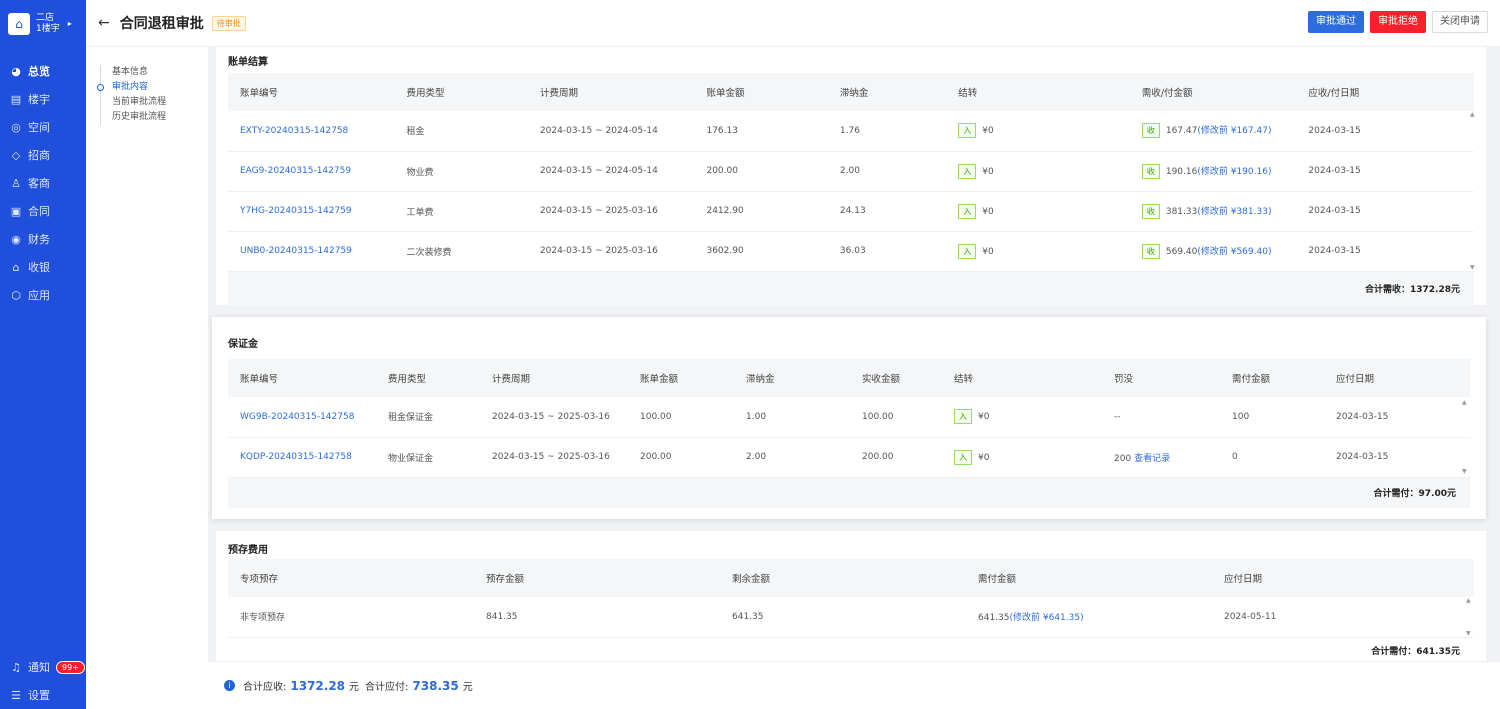 The width and height of the screenshot is (1500, 709). Describe the element at coordinates (139, 117) in the screenshot. I see `anchor-history-flow: 历史审批流程` at that location.